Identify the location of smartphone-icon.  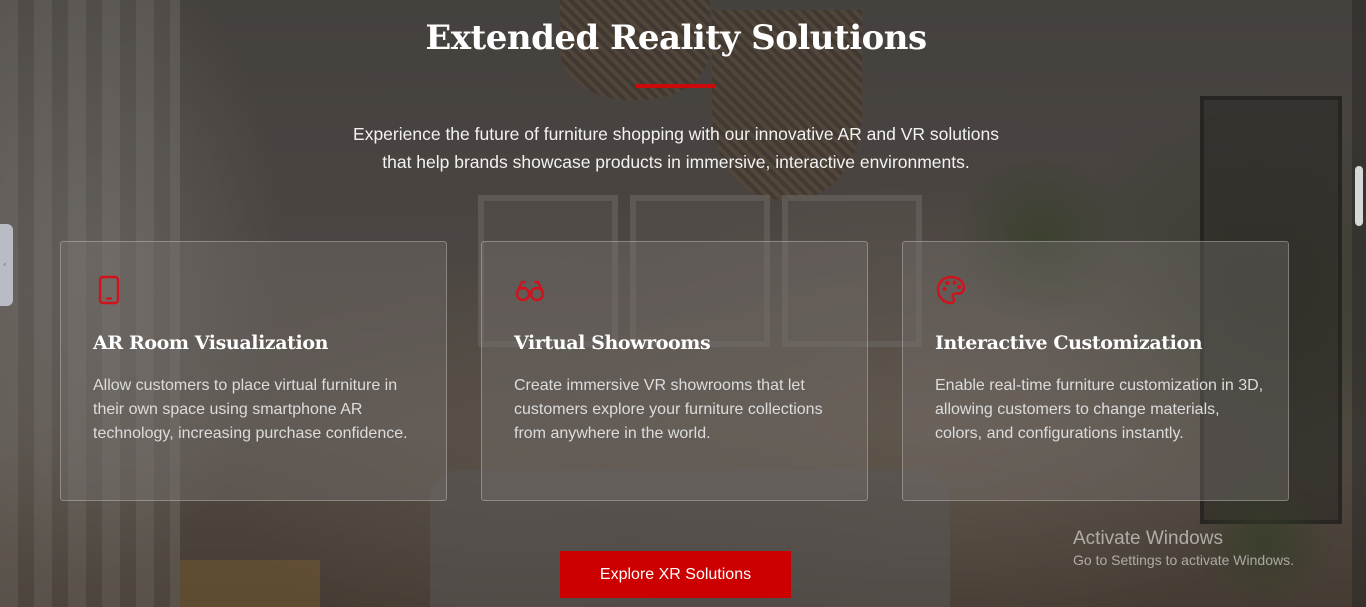
(109, 290).